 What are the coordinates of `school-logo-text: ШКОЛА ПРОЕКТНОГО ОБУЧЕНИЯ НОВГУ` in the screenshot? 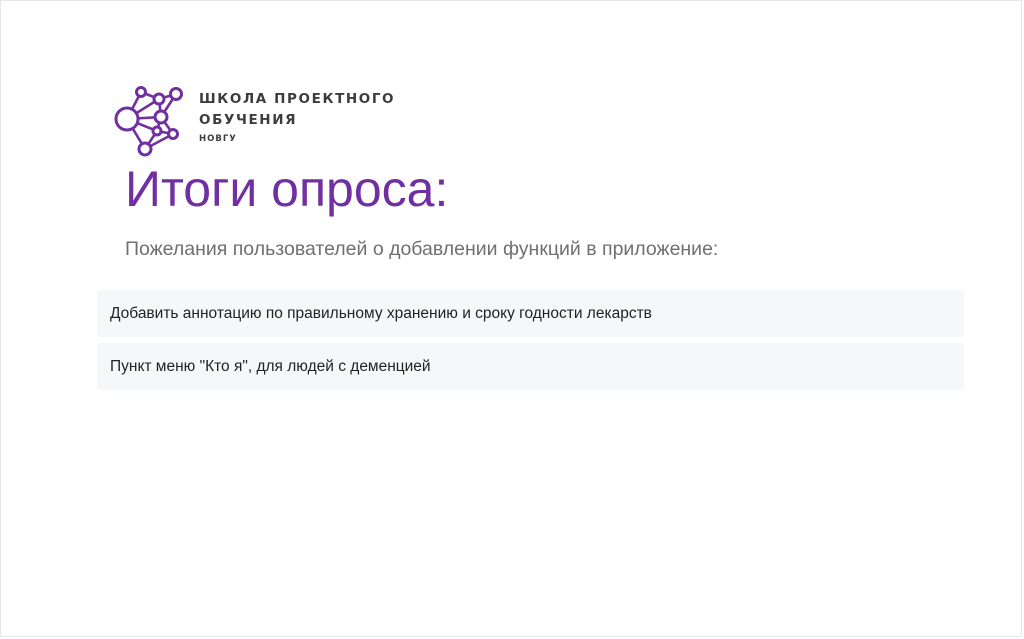 It's located at (297, 117).